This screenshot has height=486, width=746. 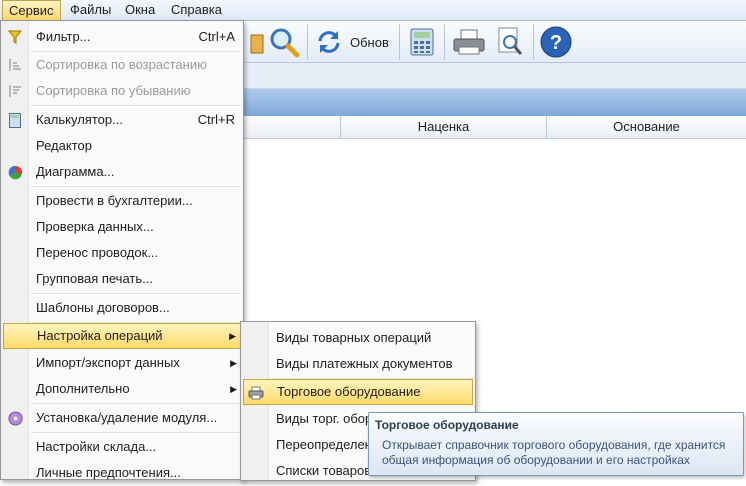 I want to click on submenu-item-goods-operations: Виды товарных операций, so click(x=358, y=338).